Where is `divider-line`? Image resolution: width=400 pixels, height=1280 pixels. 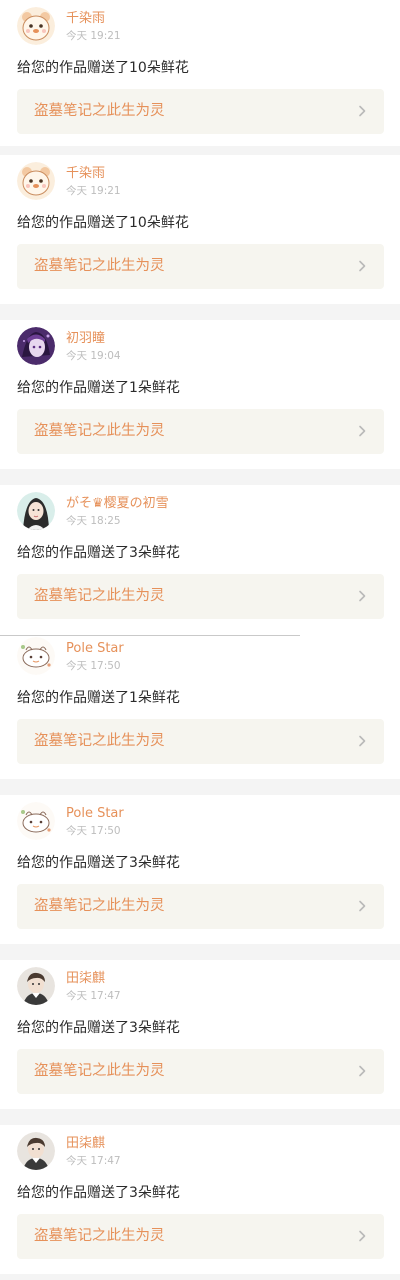 divider-line is located at coordinates (150, 635).